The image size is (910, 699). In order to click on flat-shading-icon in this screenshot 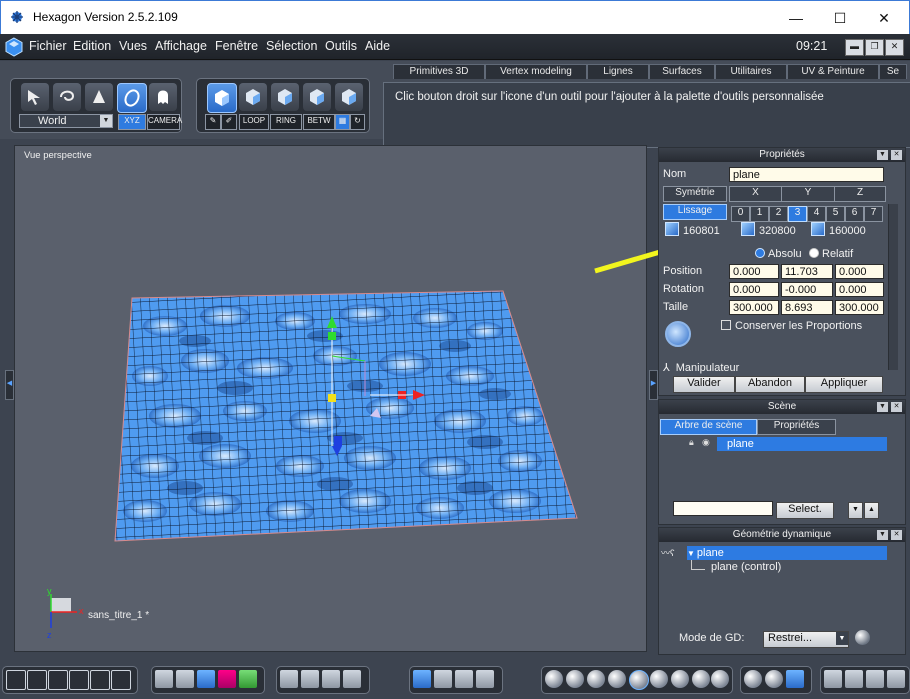, I will do `click(575, 679)`.